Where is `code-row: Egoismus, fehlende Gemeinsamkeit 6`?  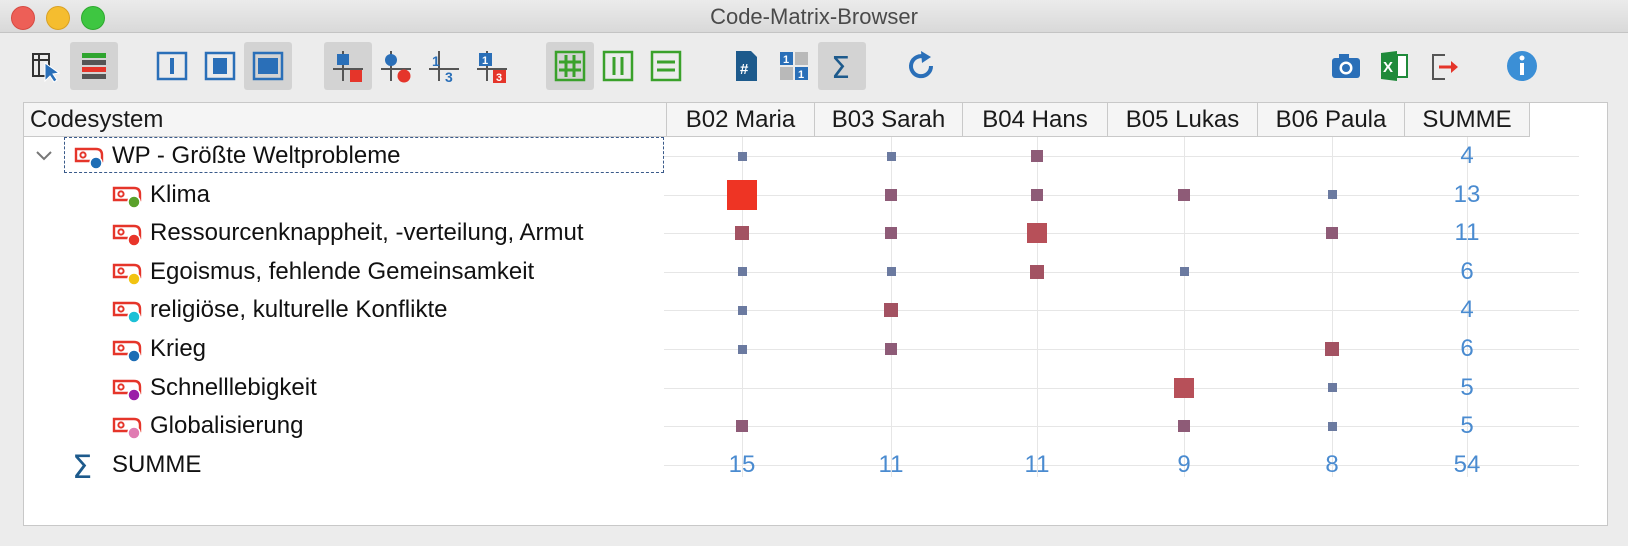 code-row: Egoismus, fehlende Gemeinsamkeit 6 is located at coordinates (801, 272).